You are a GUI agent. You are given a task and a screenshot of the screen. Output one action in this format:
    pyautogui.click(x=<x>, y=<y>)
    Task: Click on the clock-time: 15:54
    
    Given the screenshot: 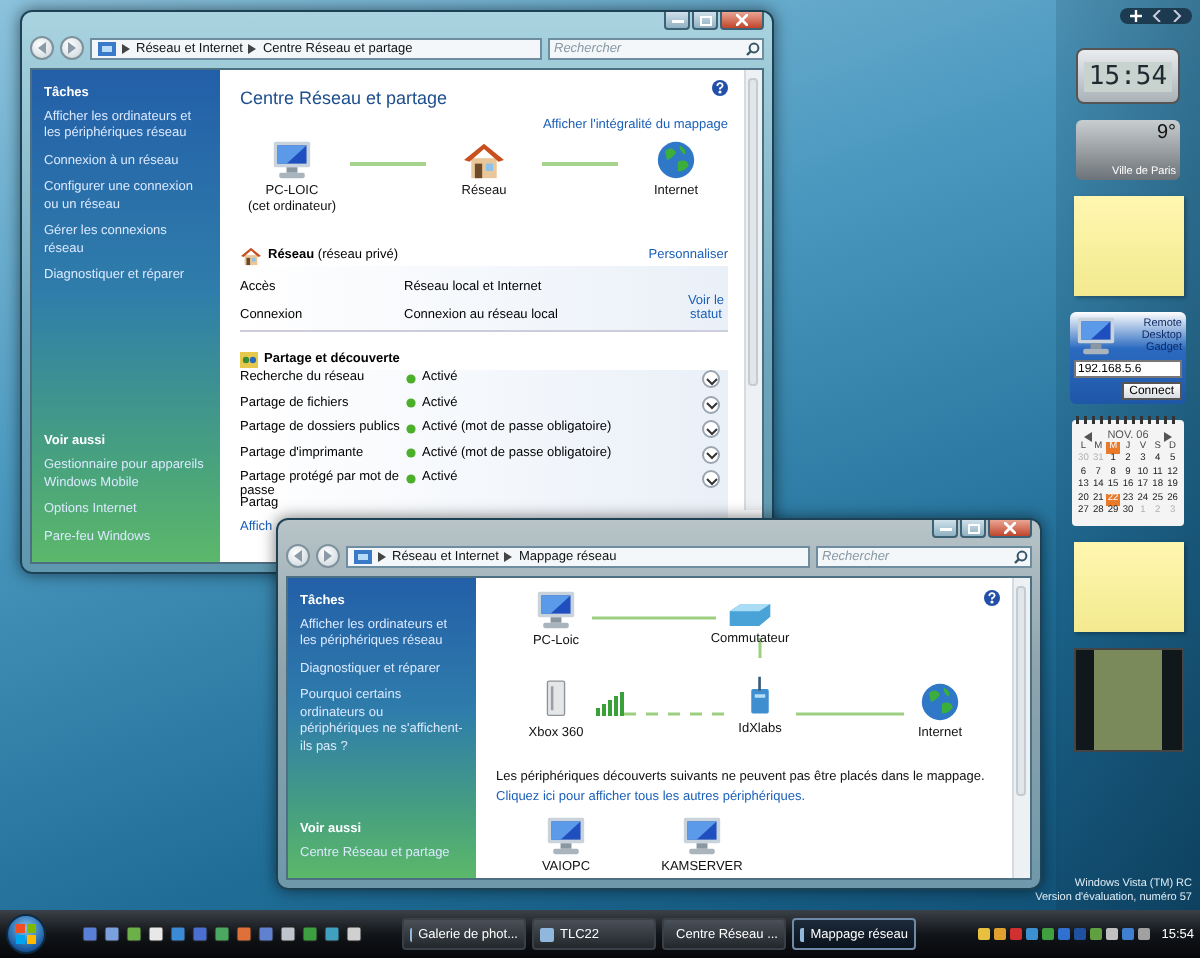 What is the action you would take?
    pyautogui.click(x=1128, y=76)
    